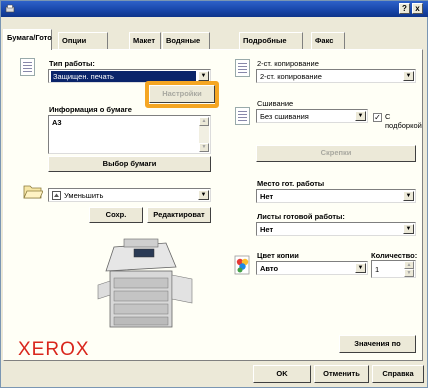  Describe the element at coordinates (282, 374) in the screenshot. I see `ok-button: OK` at that location.